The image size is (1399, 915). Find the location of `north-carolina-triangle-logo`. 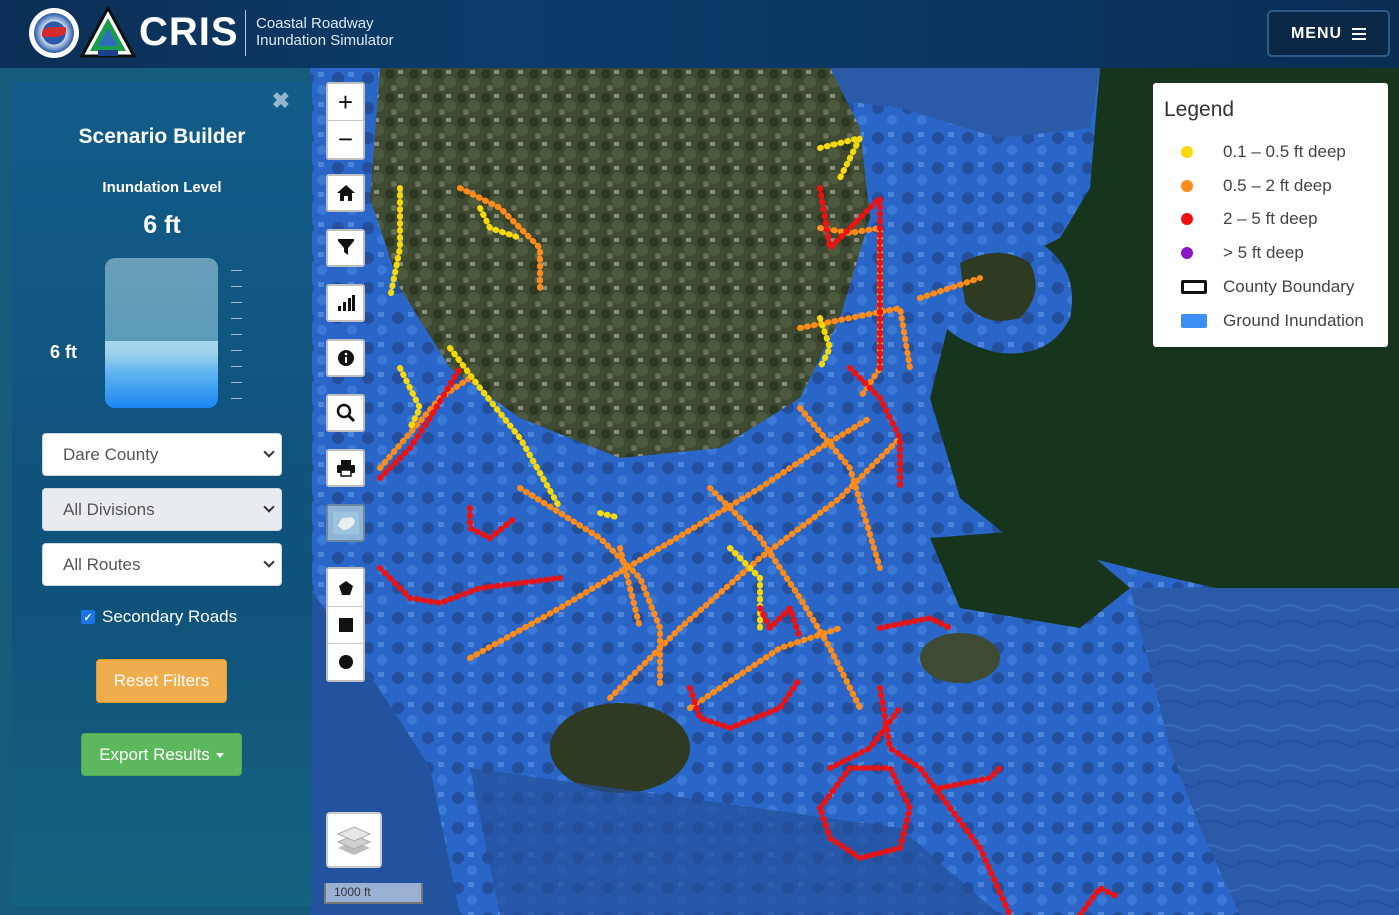

north-carolina-triangle-logo is located at coordinates (108, 32).